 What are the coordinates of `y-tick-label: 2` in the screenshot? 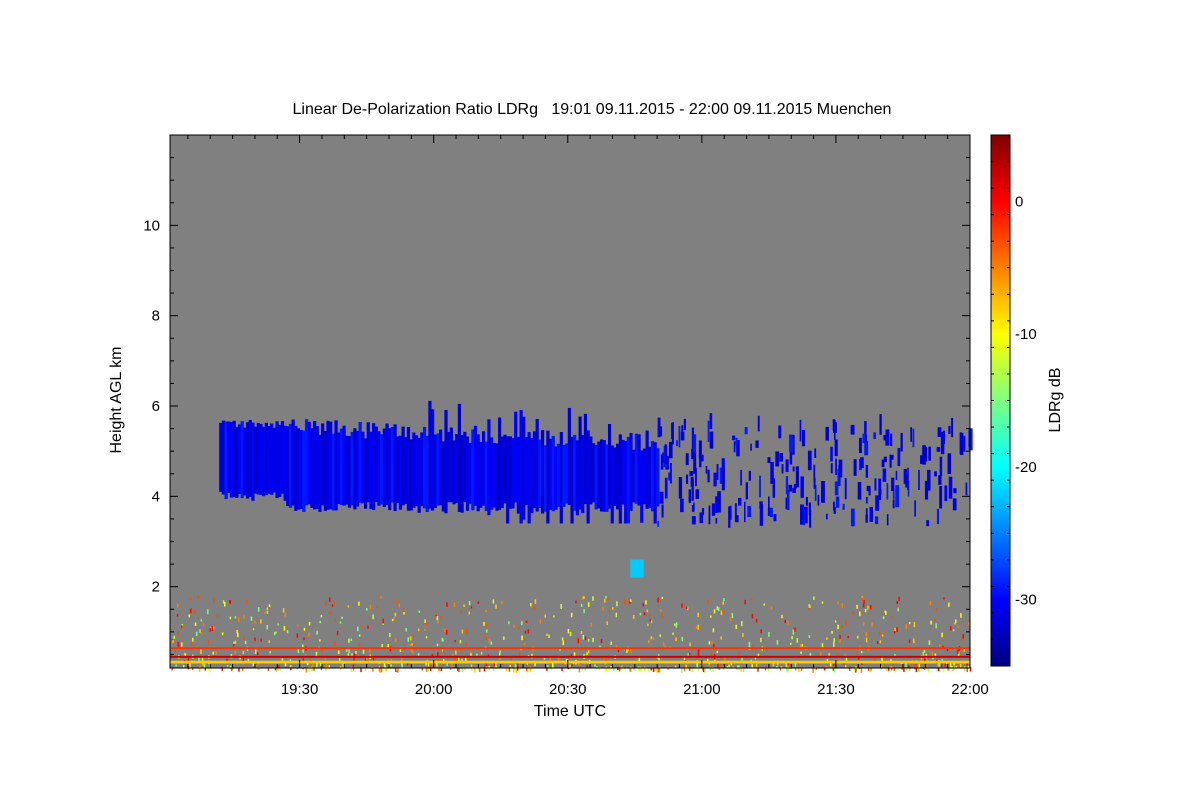 It's located at (156, 587).